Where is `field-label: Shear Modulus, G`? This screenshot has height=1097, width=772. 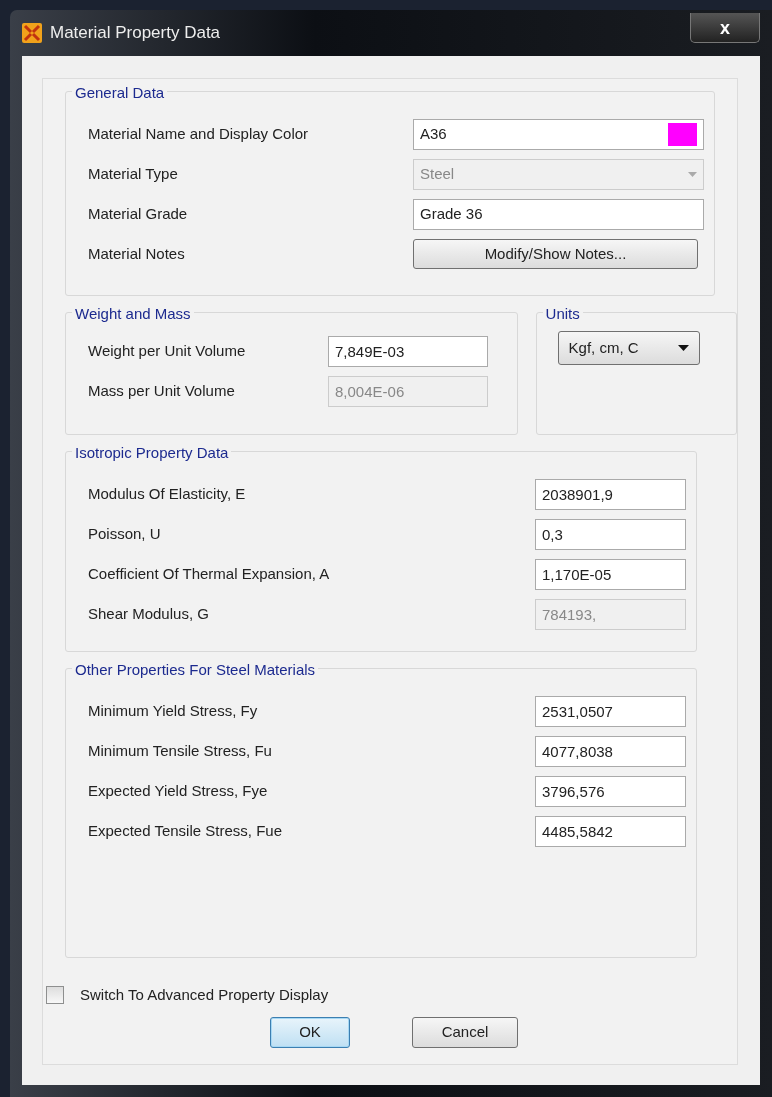
field-label: Shear Modulus, G is located at coordinates (149, 613).